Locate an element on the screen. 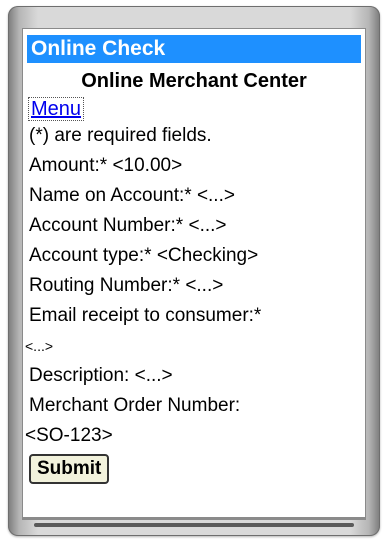  email-receipt-label: Email receipt to consumer:* is located at coordinates (145, 315).